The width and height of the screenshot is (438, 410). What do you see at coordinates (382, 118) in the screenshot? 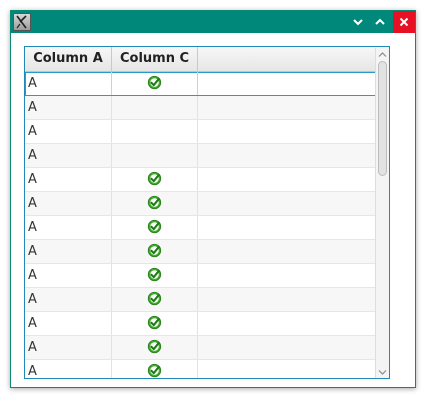
I see `scrollbar-thumb` at bounding box center [382, 118].